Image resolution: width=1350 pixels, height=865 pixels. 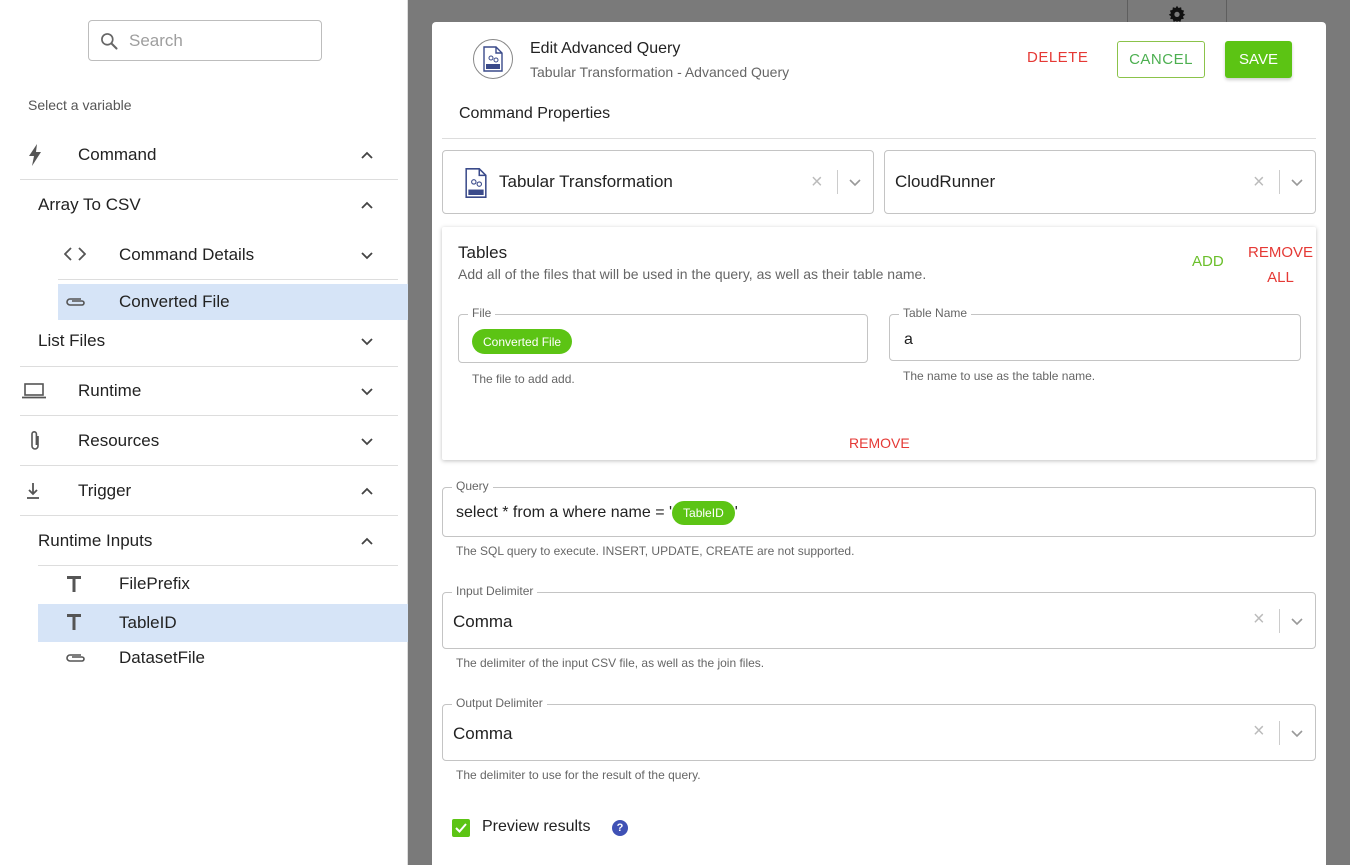 I want to click on query-label: Query, so click(x=472, y=486).